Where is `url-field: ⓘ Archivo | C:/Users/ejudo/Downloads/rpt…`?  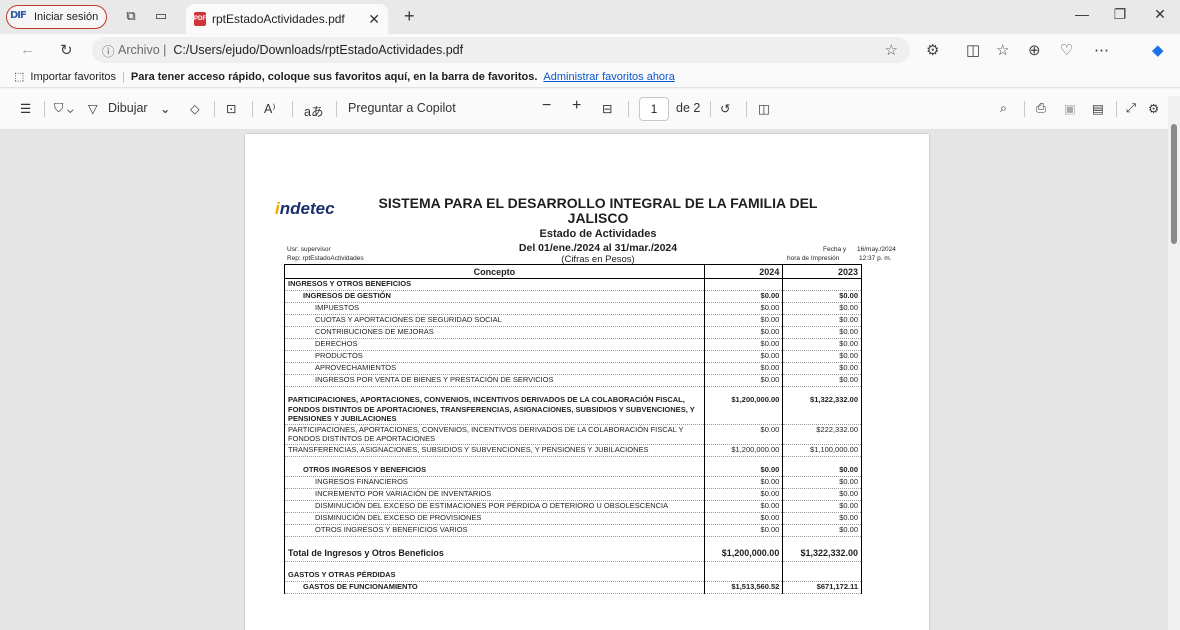
url-field: ⓘ Archivo | C:/Users/ejudo/Downloads/rpt… is located at coordinates (501, 50).